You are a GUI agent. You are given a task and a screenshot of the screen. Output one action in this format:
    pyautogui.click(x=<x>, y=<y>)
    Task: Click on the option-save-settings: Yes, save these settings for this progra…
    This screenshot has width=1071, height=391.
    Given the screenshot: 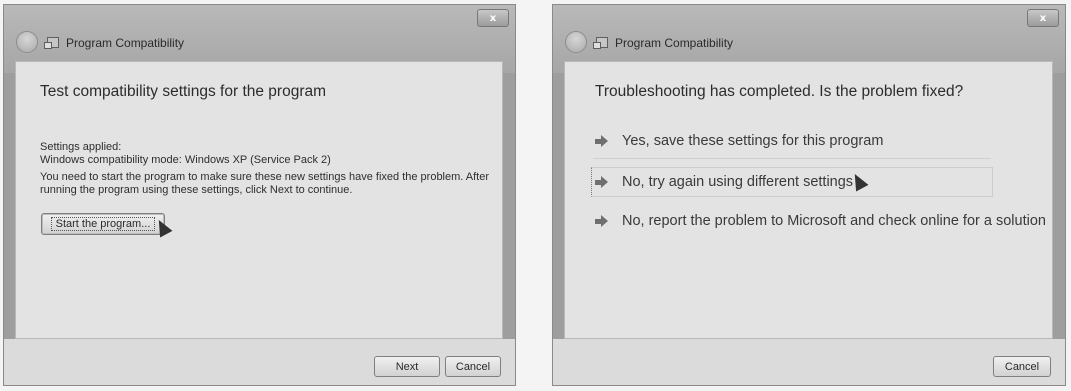 What is the action you would take?
    pyautogui.click(x=739, y=141)
    